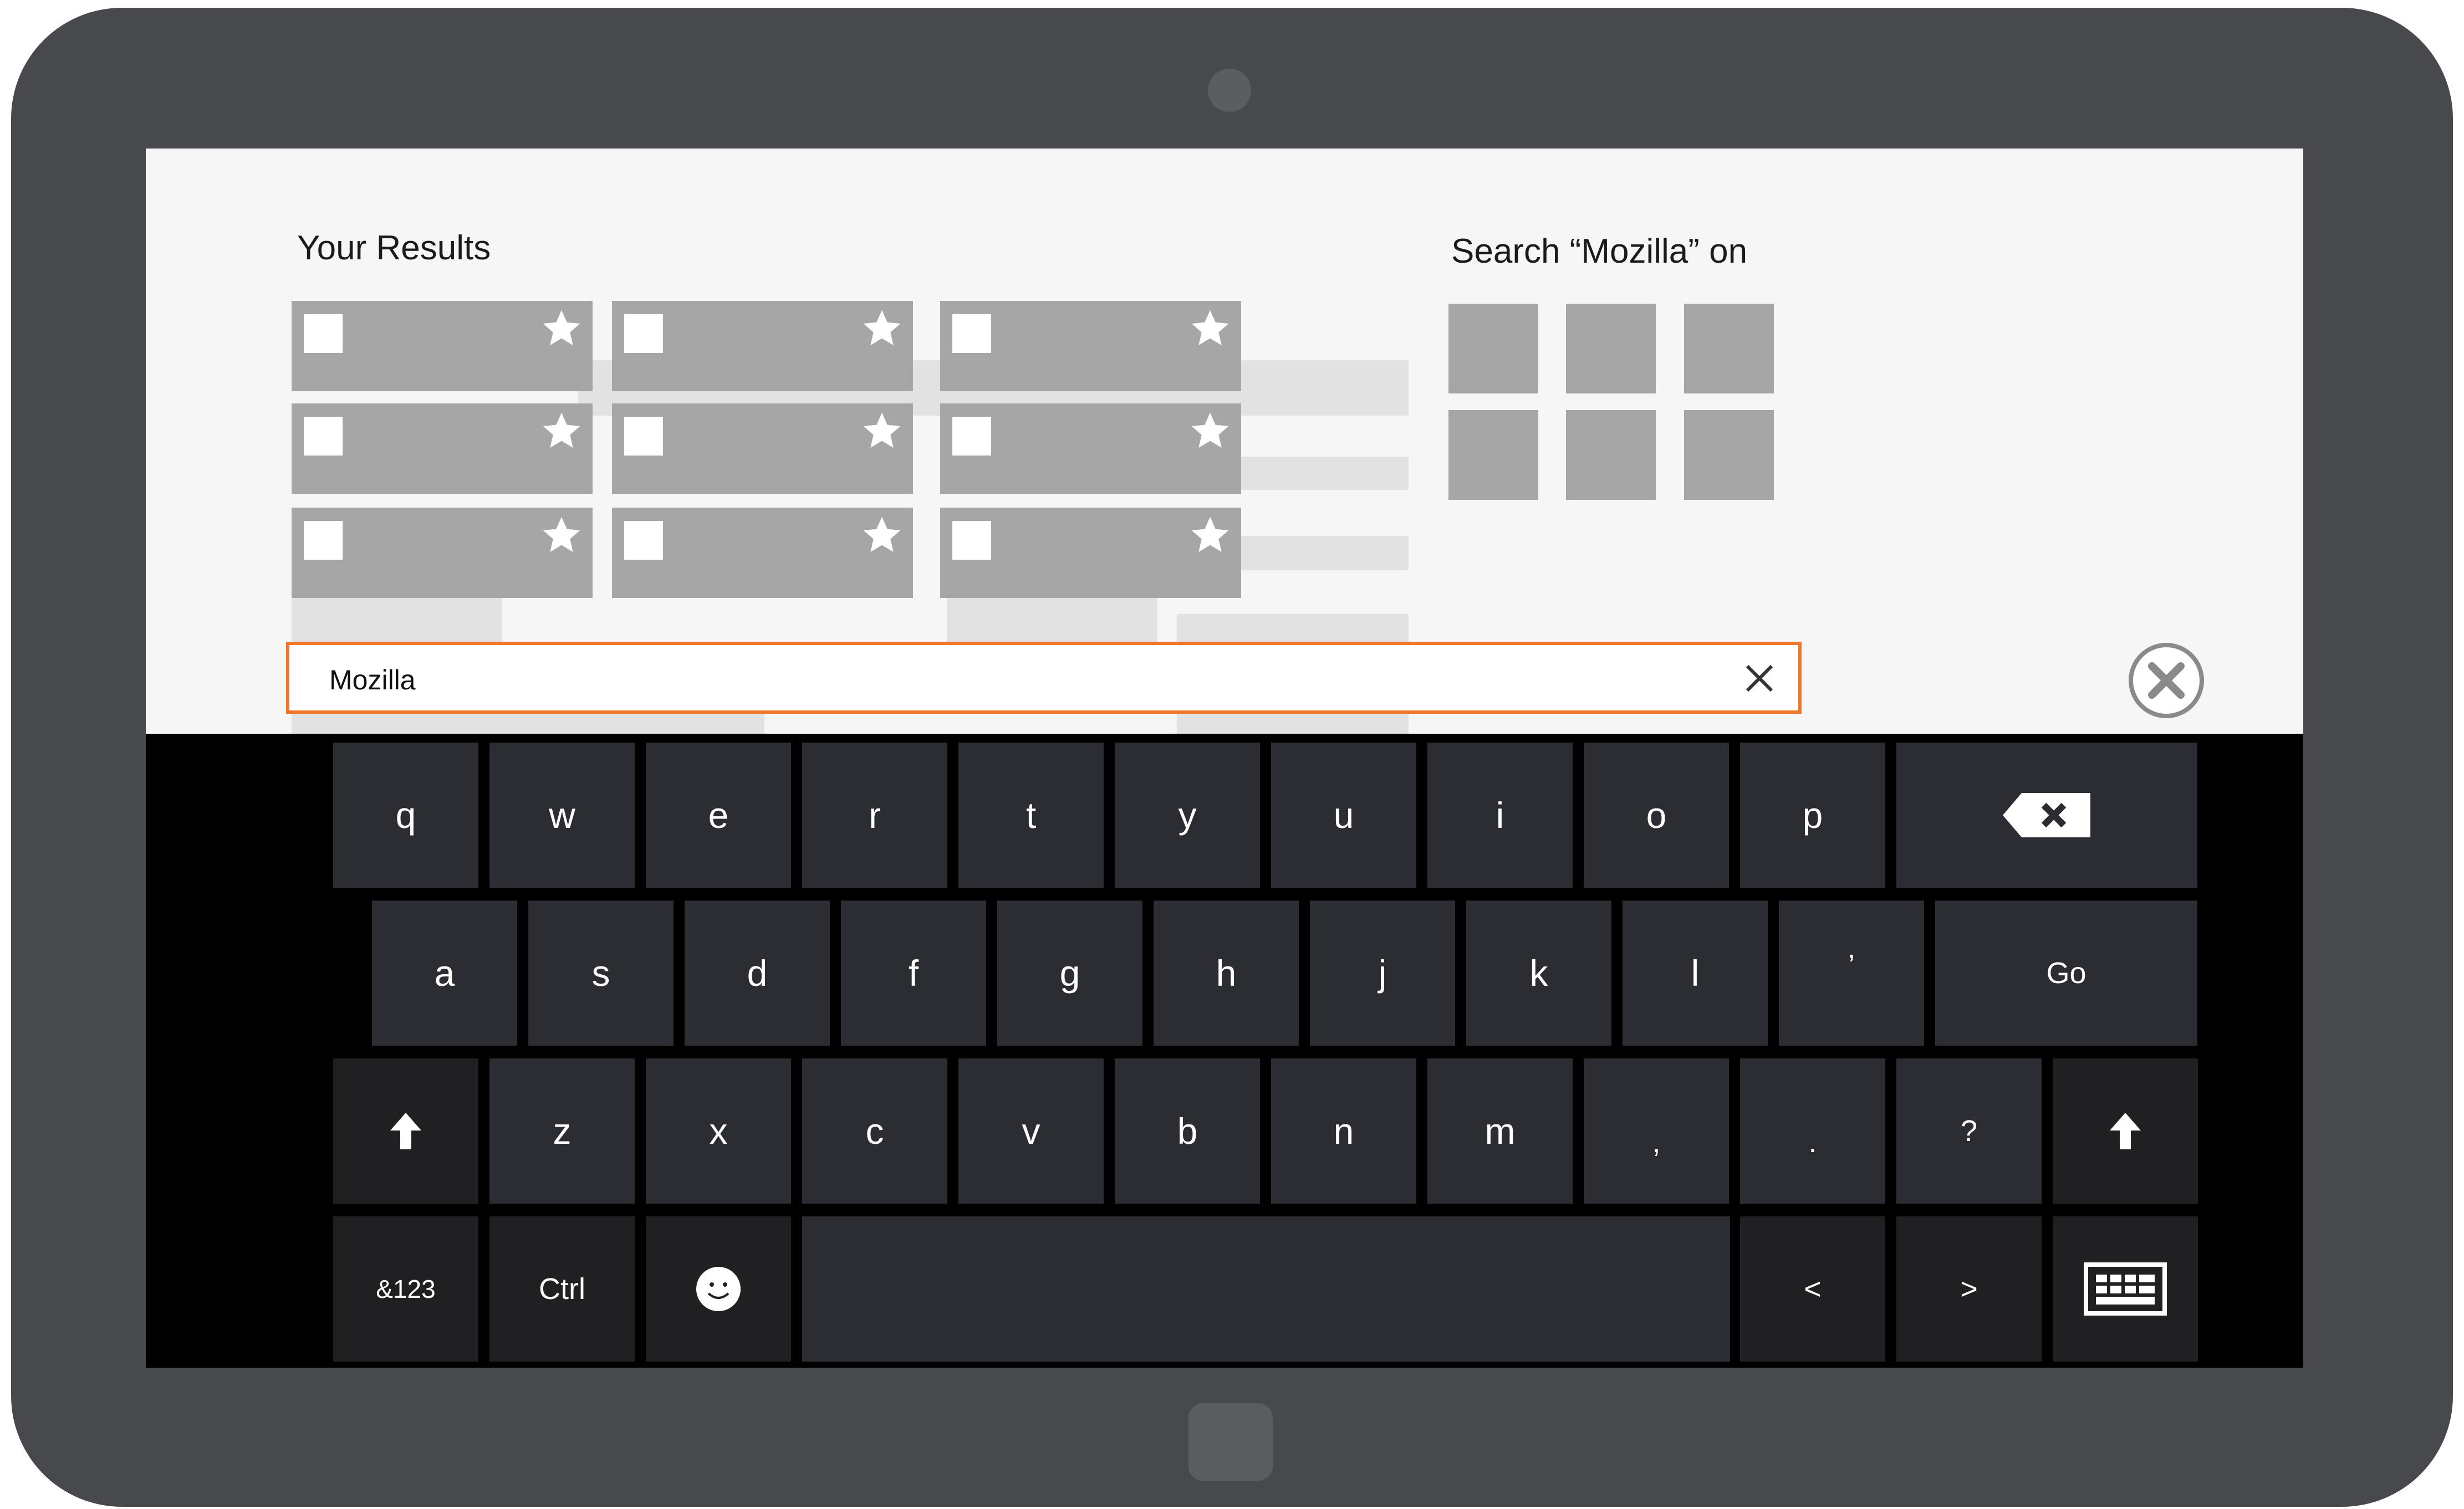  I want to click on space-bar, so click(1266, 1289).